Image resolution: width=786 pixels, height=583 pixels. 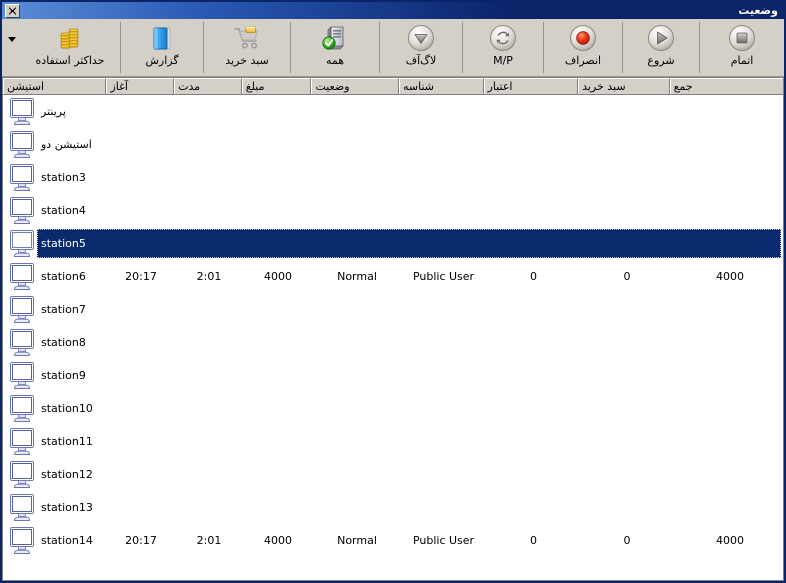 What do you see at coordinates (393, 243) in the screenshot?
I see `table-row: station5` at bounding box center [393, 243].